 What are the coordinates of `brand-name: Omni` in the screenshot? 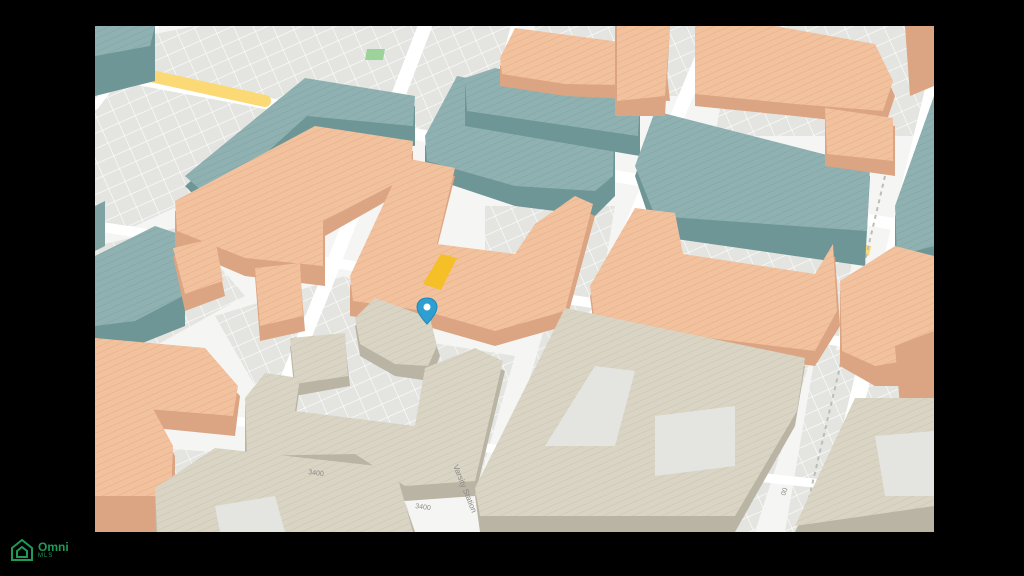 It's located at (53, 547).